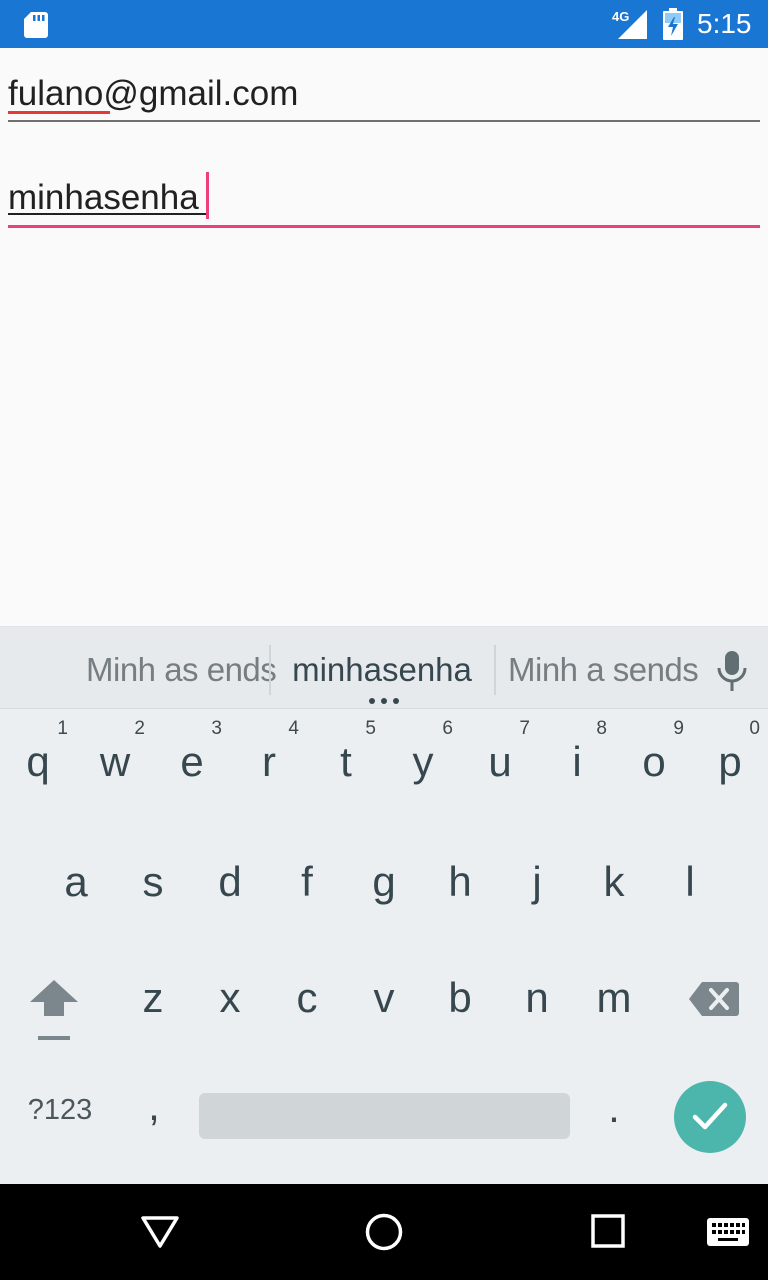  I want to click on navigation-bar, so click(384, 1232).